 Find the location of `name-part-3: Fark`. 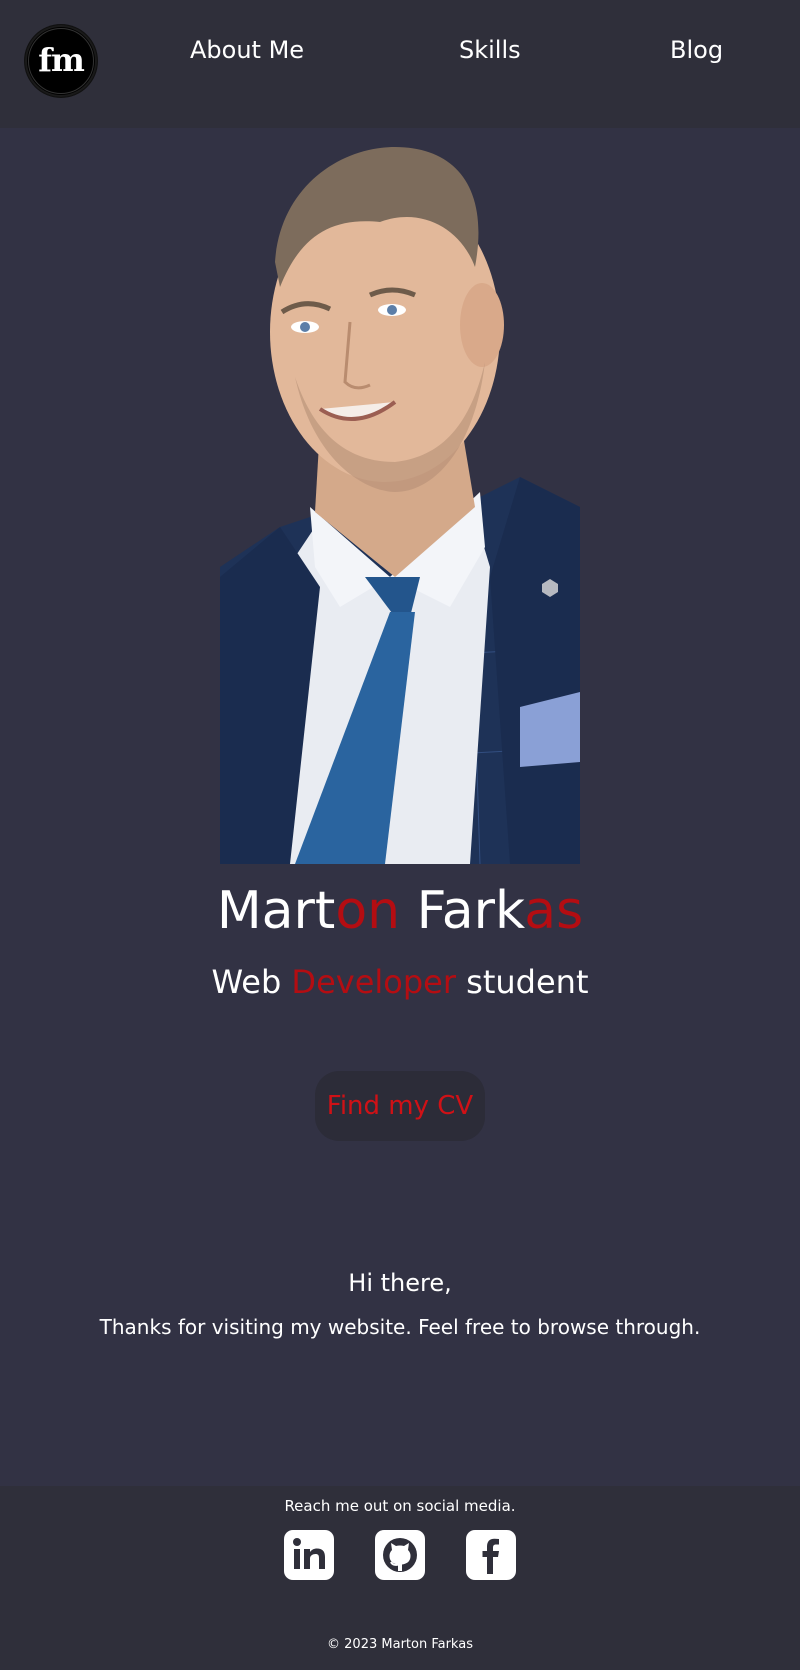

name-part-3: Fark is located at coordinates (462, 911).